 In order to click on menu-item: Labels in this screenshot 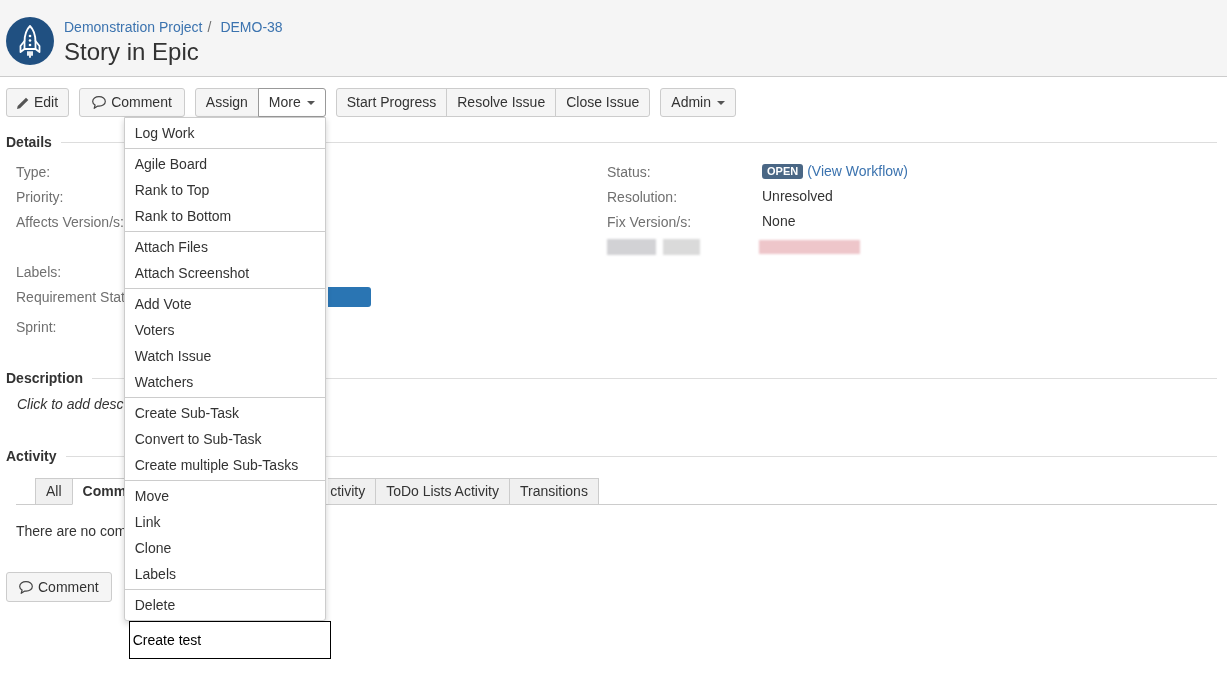, I will do `click(224, 574)`.